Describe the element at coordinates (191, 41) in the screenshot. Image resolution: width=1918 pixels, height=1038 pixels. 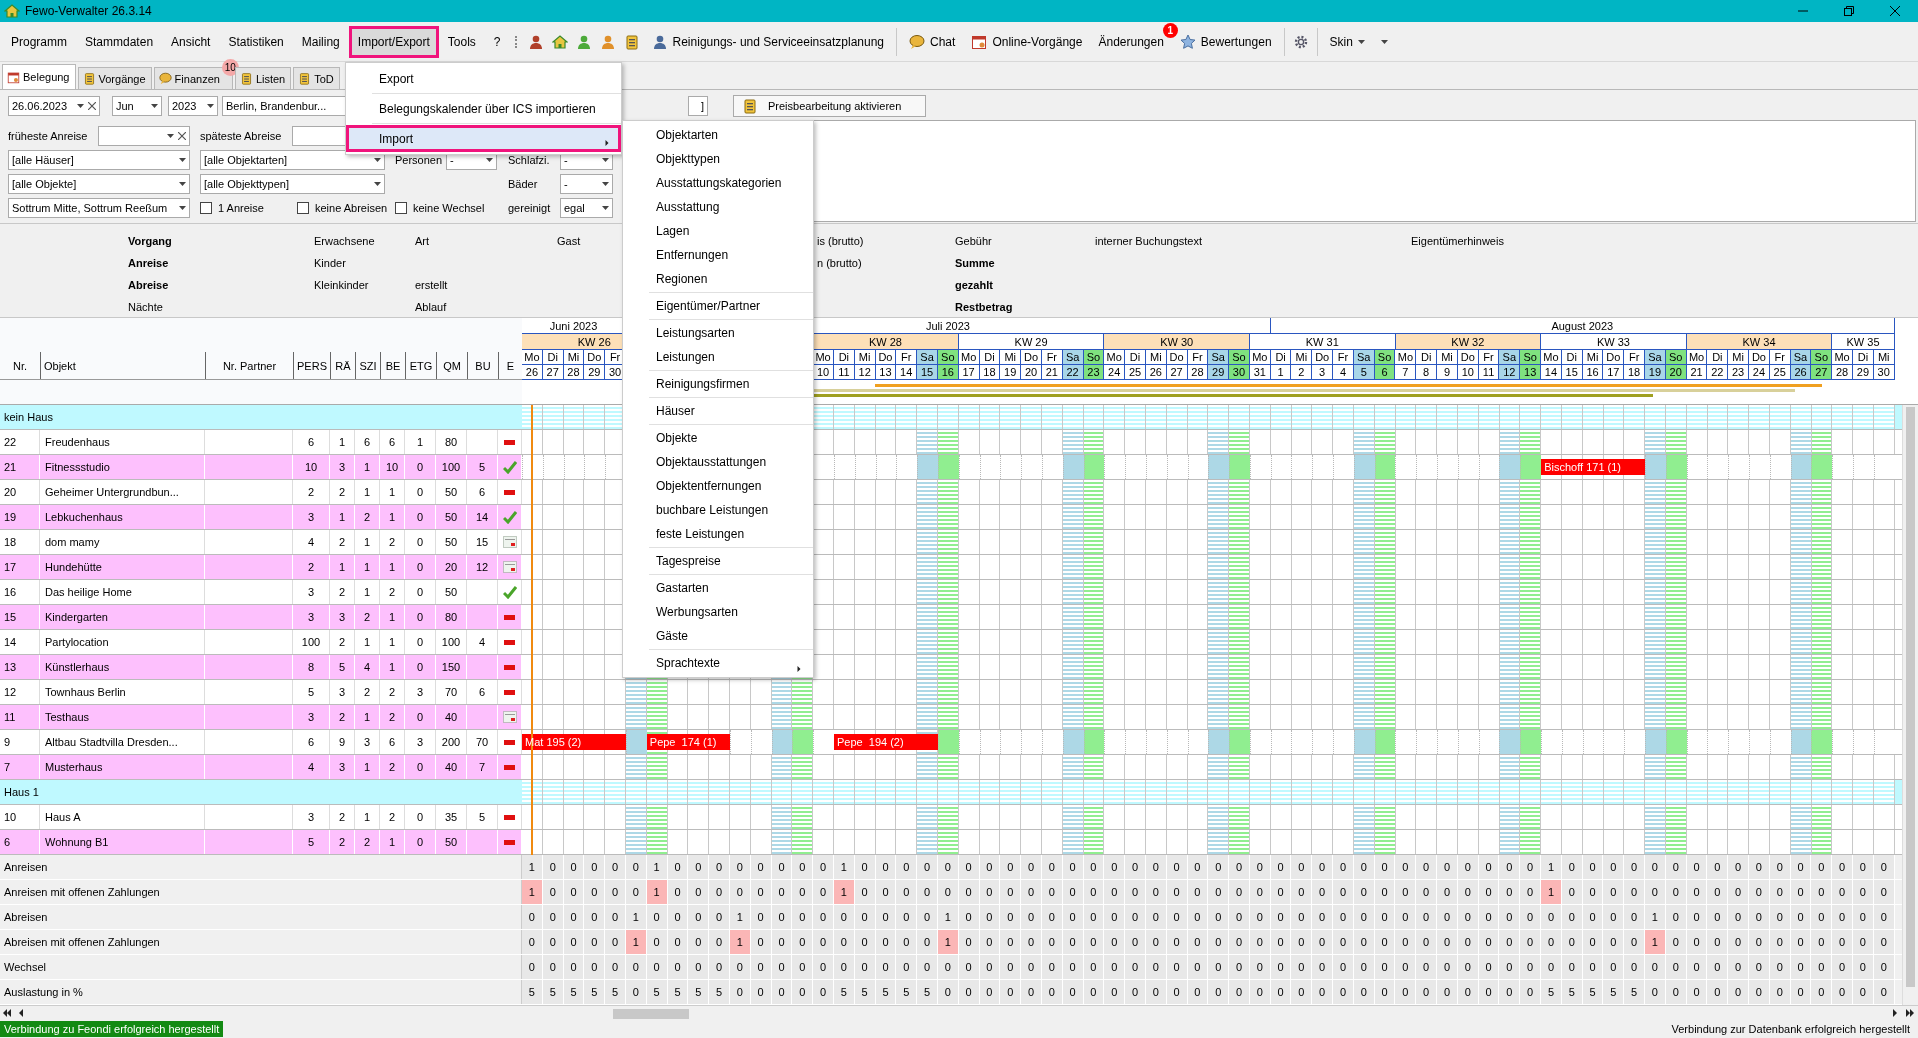
I see `menu-item: Ansicht` at that location.